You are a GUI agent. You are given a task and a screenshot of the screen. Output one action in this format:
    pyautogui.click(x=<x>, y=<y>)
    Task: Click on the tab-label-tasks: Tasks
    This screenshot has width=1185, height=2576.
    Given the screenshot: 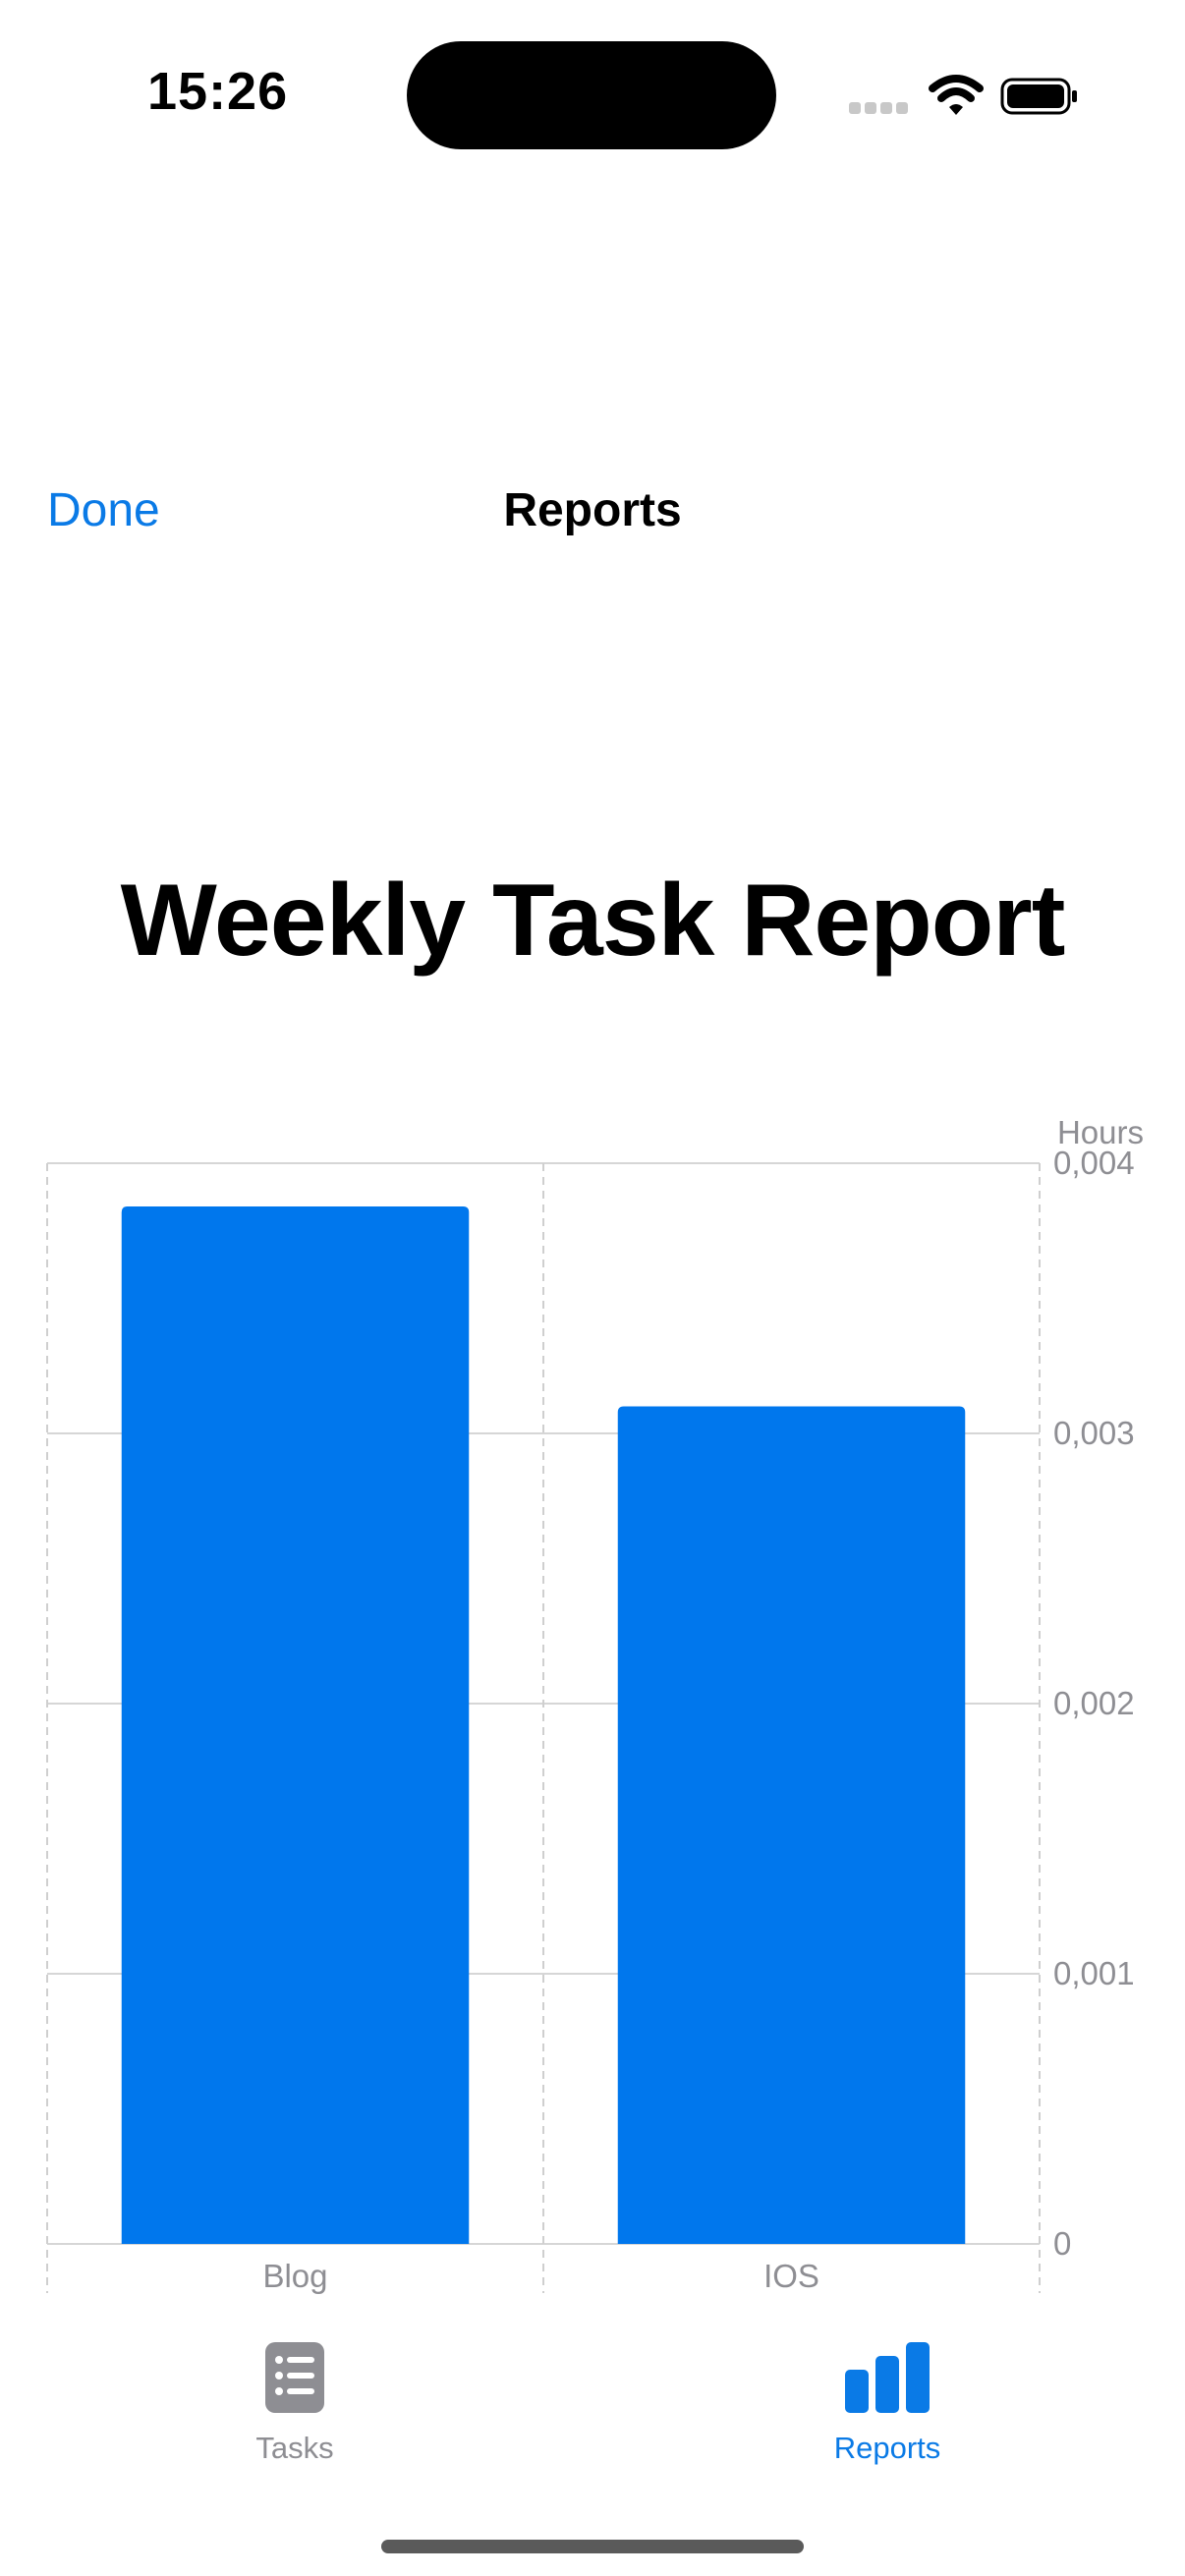 What is the action you would take?
    pyautogui.click(x=294, y=2448)
    